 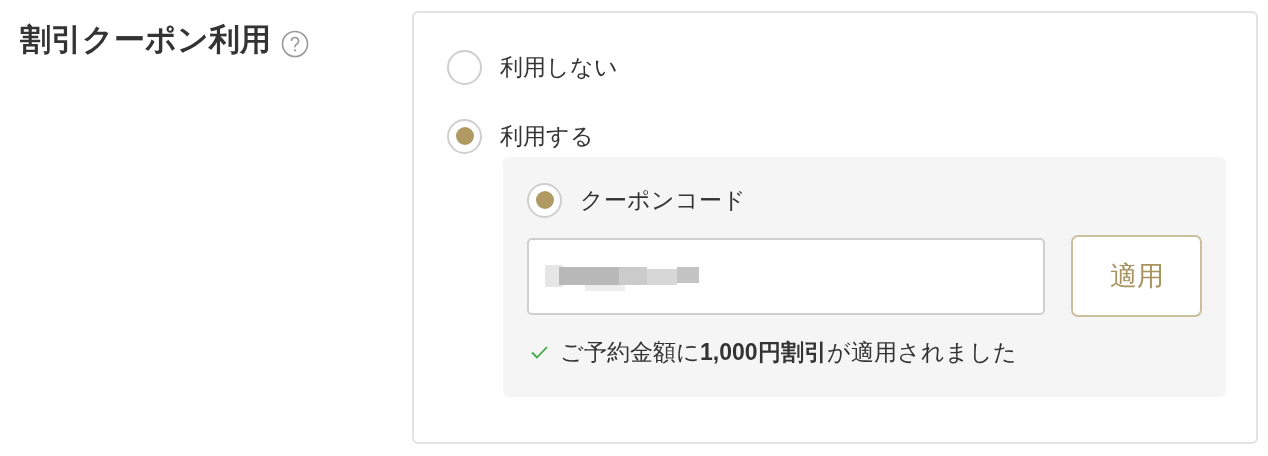 What do you see at coordinates (788, 352) in the screenshot?
I see `success-message: ご予約金額に1,000円割引が適用されました` at bounding box center [788, 352].